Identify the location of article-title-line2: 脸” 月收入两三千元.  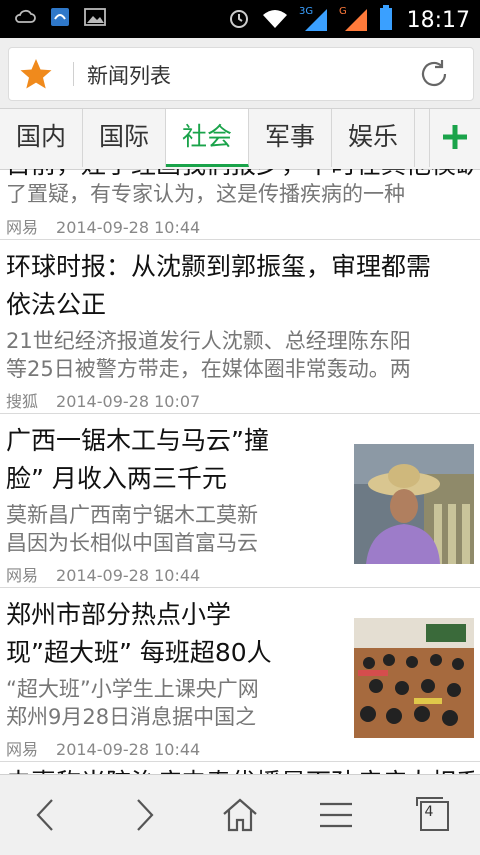
(116, 478).